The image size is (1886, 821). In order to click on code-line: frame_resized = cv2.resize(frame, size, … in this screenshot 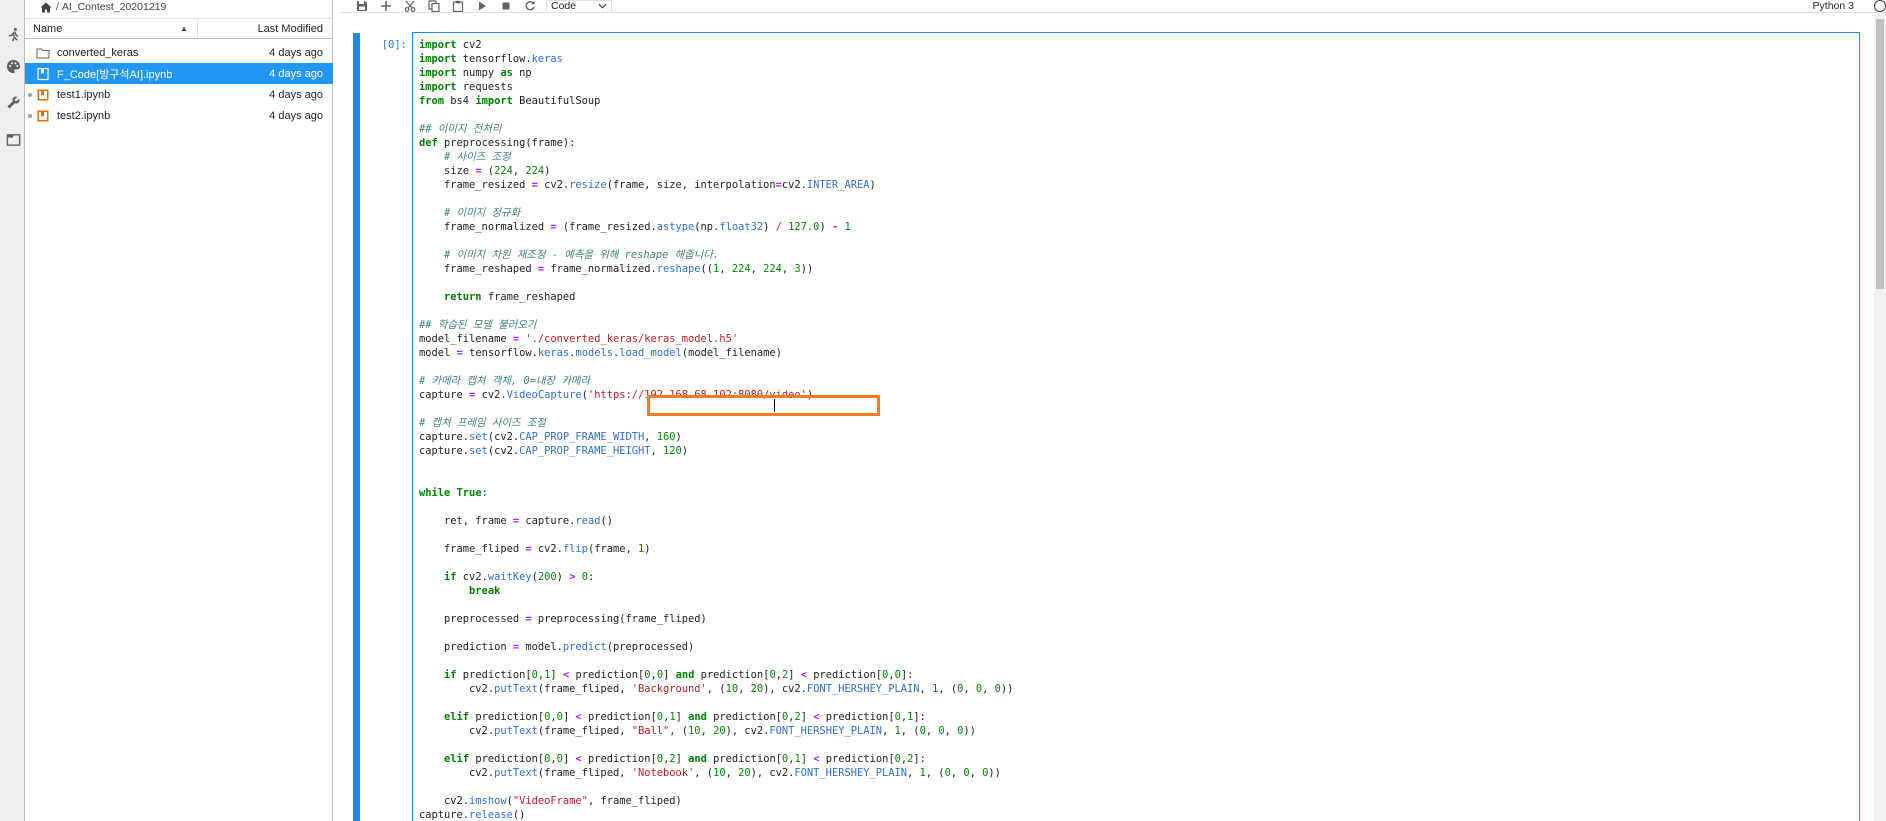, I will do `click(716, 185)`.